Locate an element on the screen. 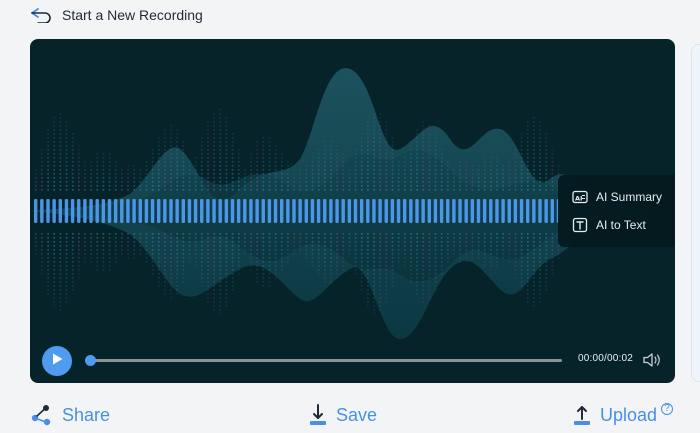  play-button is located at coordinates (57, 361).